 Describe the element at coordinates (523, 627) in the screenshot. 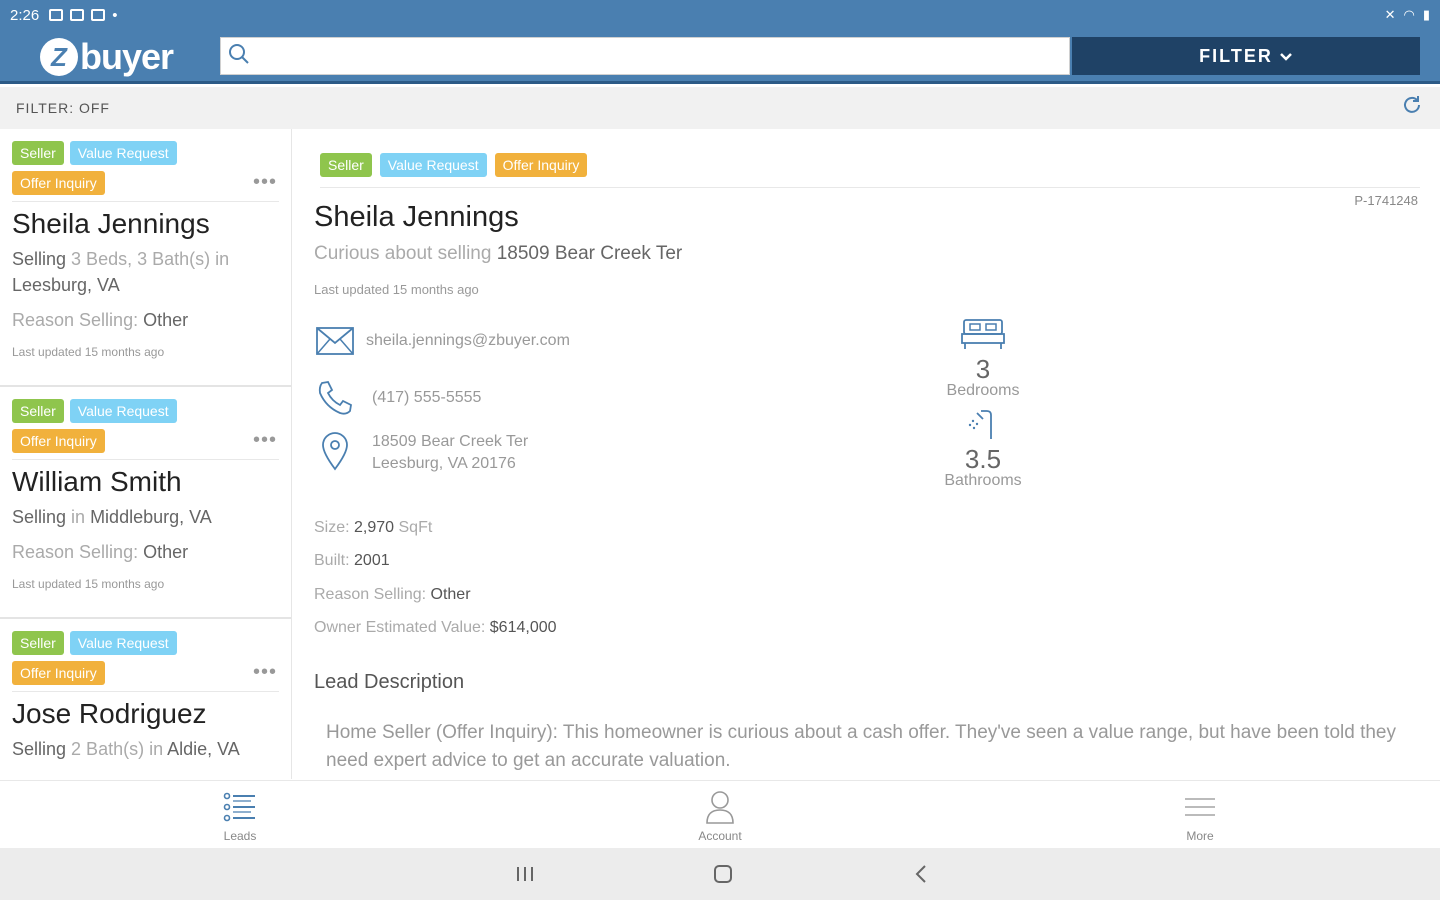

I see `estimated-value: $614,000` at that location.